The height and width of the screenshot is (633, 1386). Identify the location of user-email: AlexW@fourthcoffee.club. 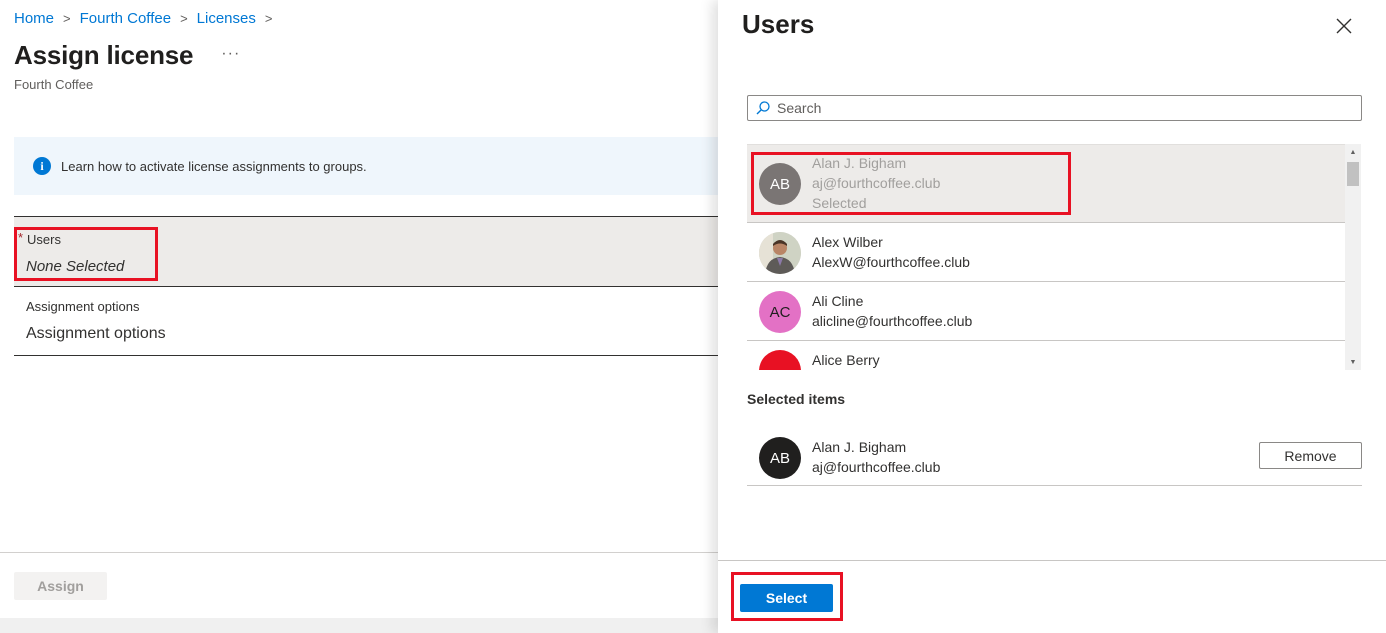
(891, 262).